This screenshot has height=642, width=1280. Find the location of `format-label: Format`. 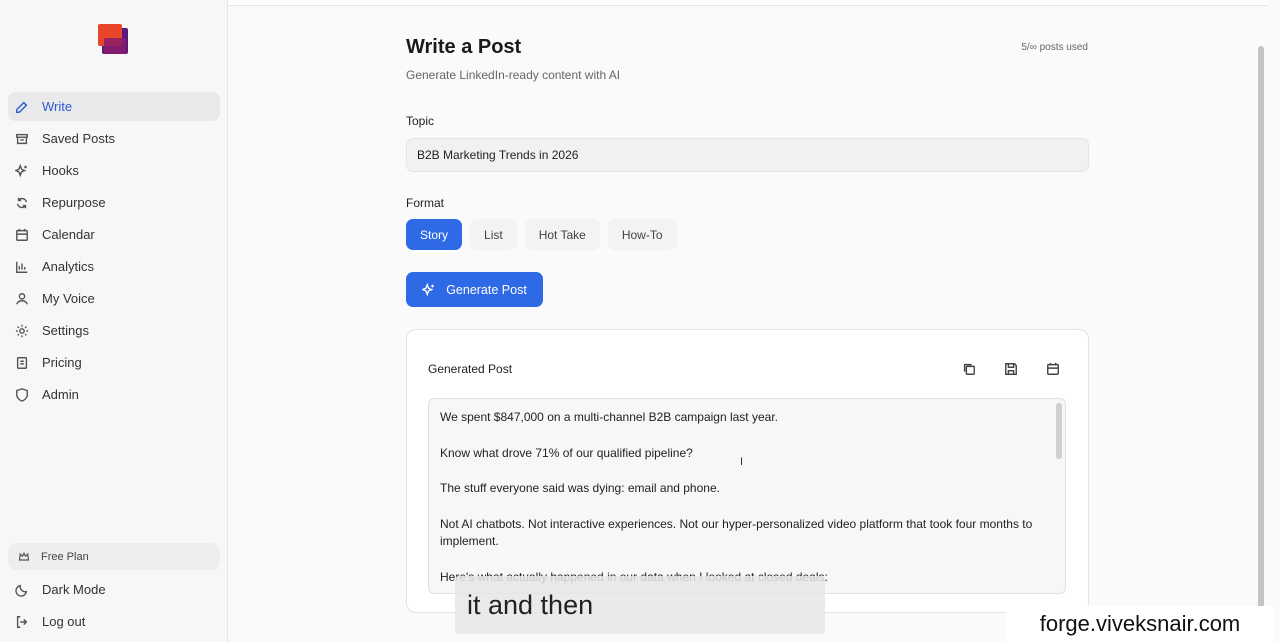

format-label: Format is located at coordinates (425, 203).